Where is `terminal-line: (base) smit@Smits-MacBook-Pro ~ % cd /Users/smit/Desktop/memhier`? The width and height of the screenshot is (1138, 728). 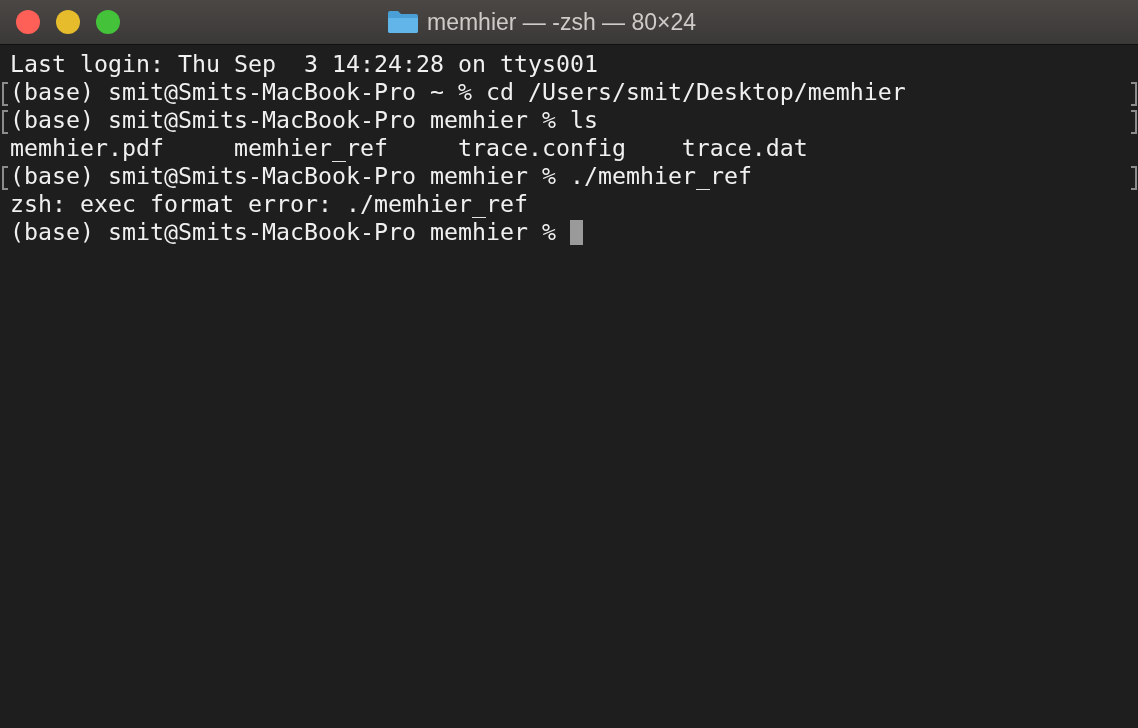 terminal-line: (base) smit@Smits-MacBook-Pro ~ % cd /Users/smit/Desktop/memhier is located at coordinates (458, 92).